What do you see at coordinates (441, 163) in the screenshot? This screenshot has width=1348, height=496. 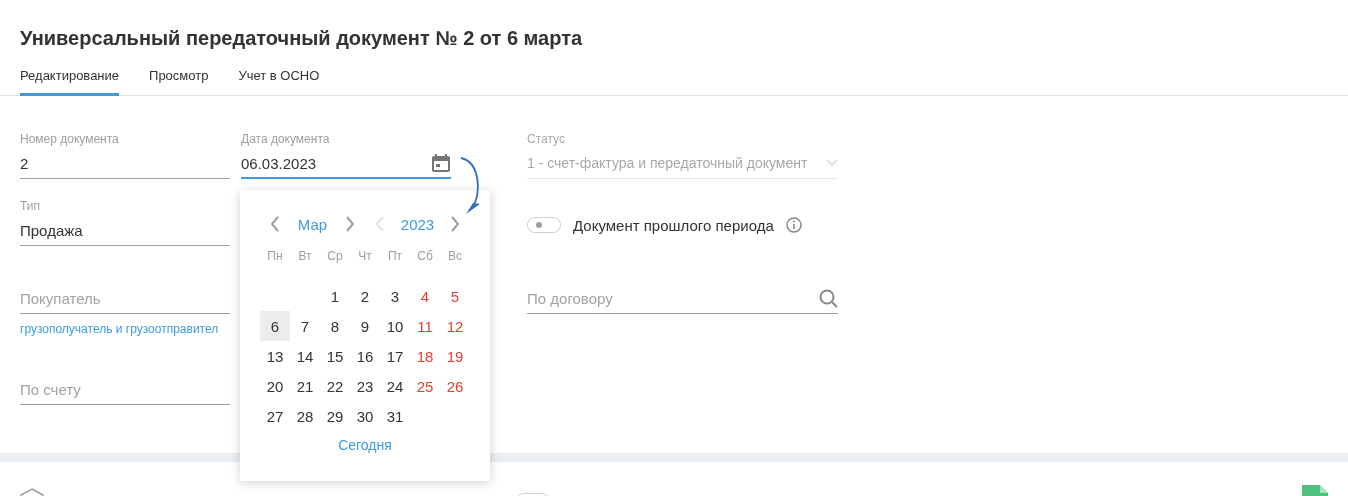 I see `calendar-icon` at bounding box center [441, 163].